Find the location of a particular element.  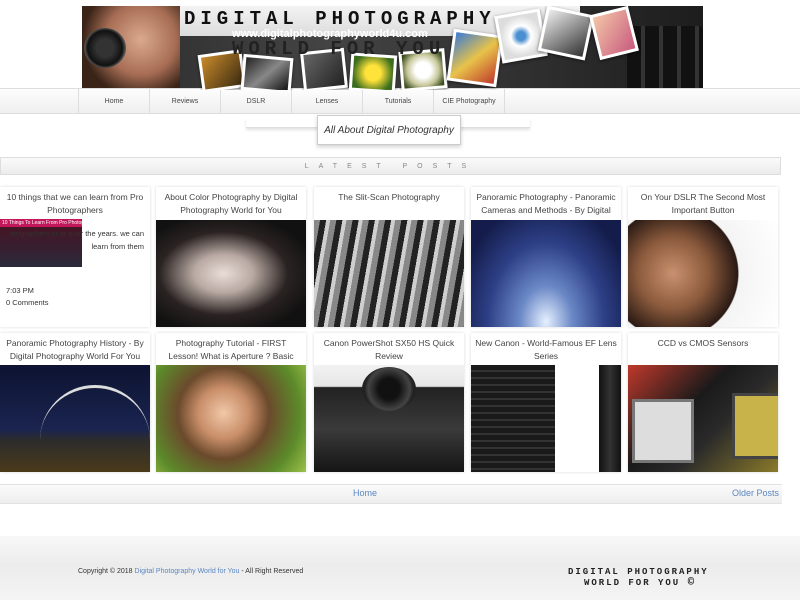

footer-logo: DIGITAL PHOTOGRAPHY WORLD FOR YOU © is located at coordinates (638, 578).